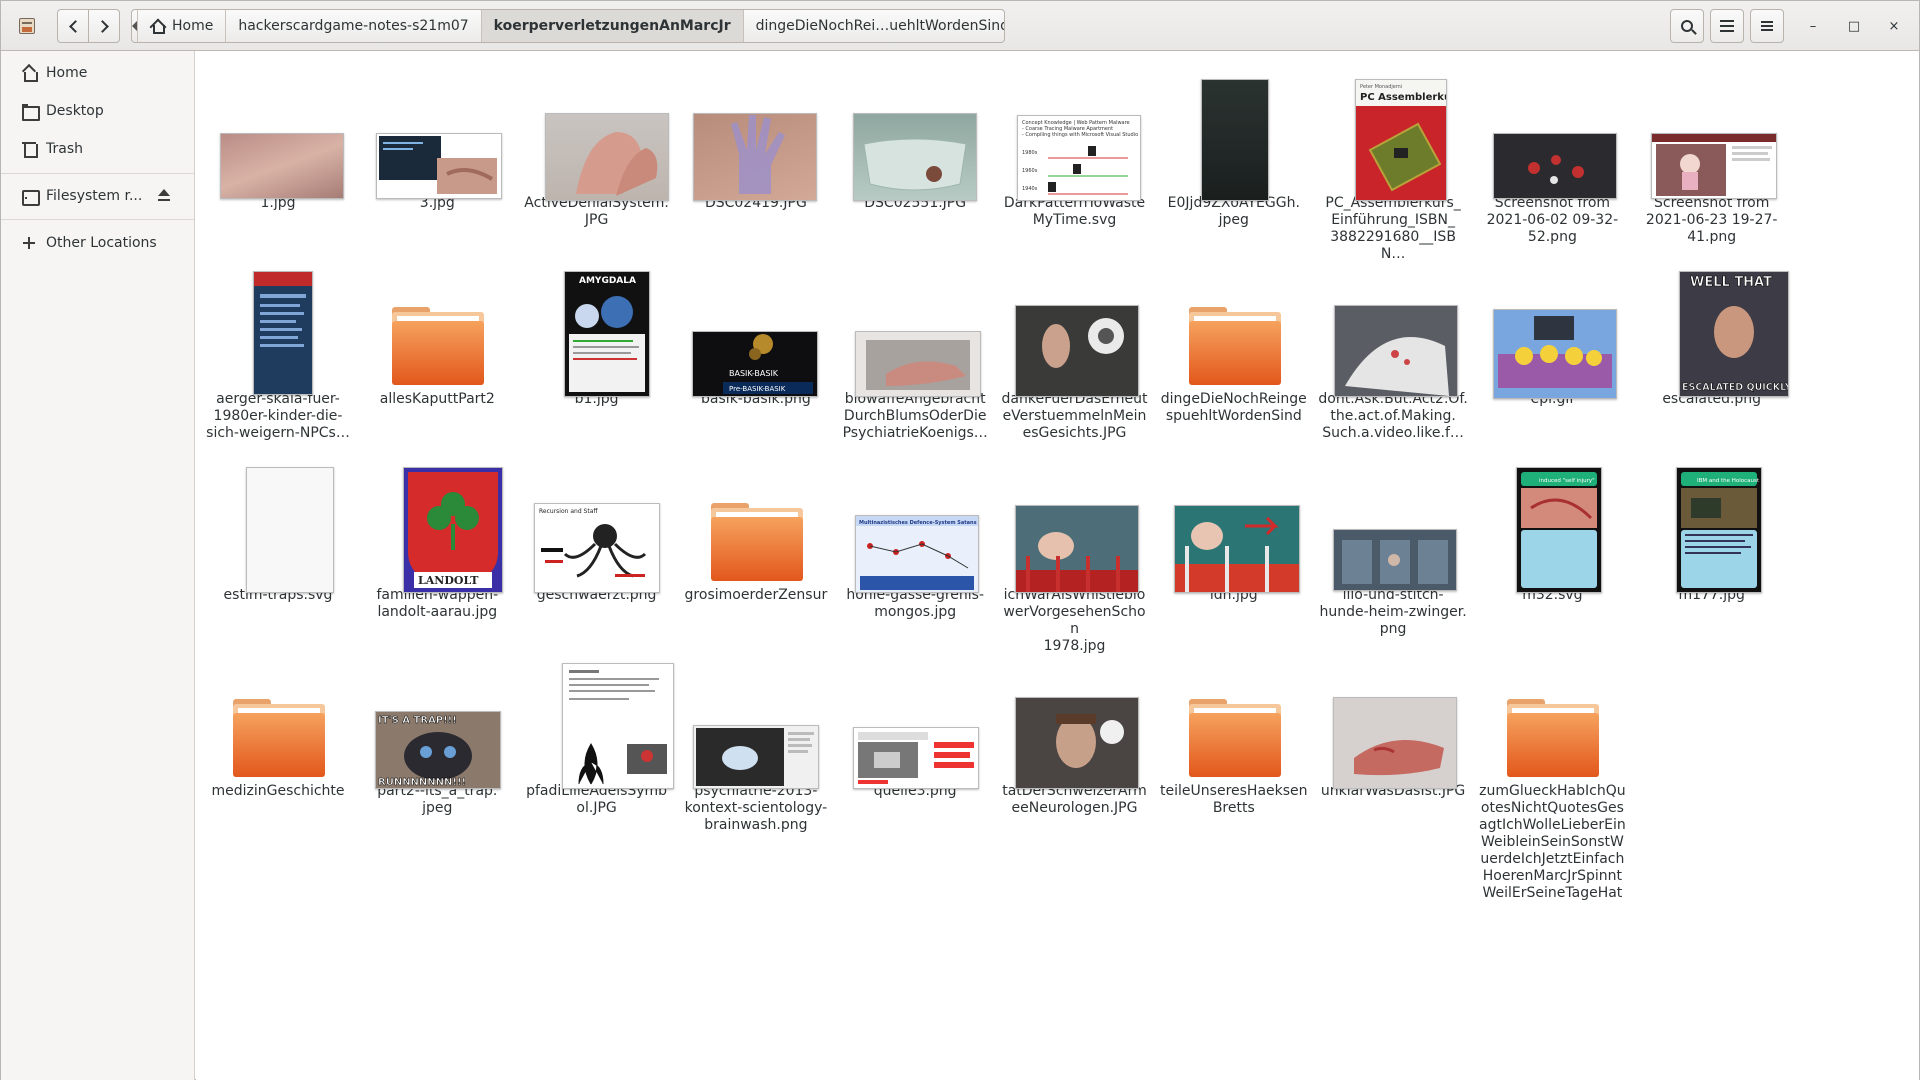 This screenshot has width=1920, height=1080. What do you see at coordinates (27, 26) in the screenshot?
I see `app-menu-icon` at bounding box center [27, 26].